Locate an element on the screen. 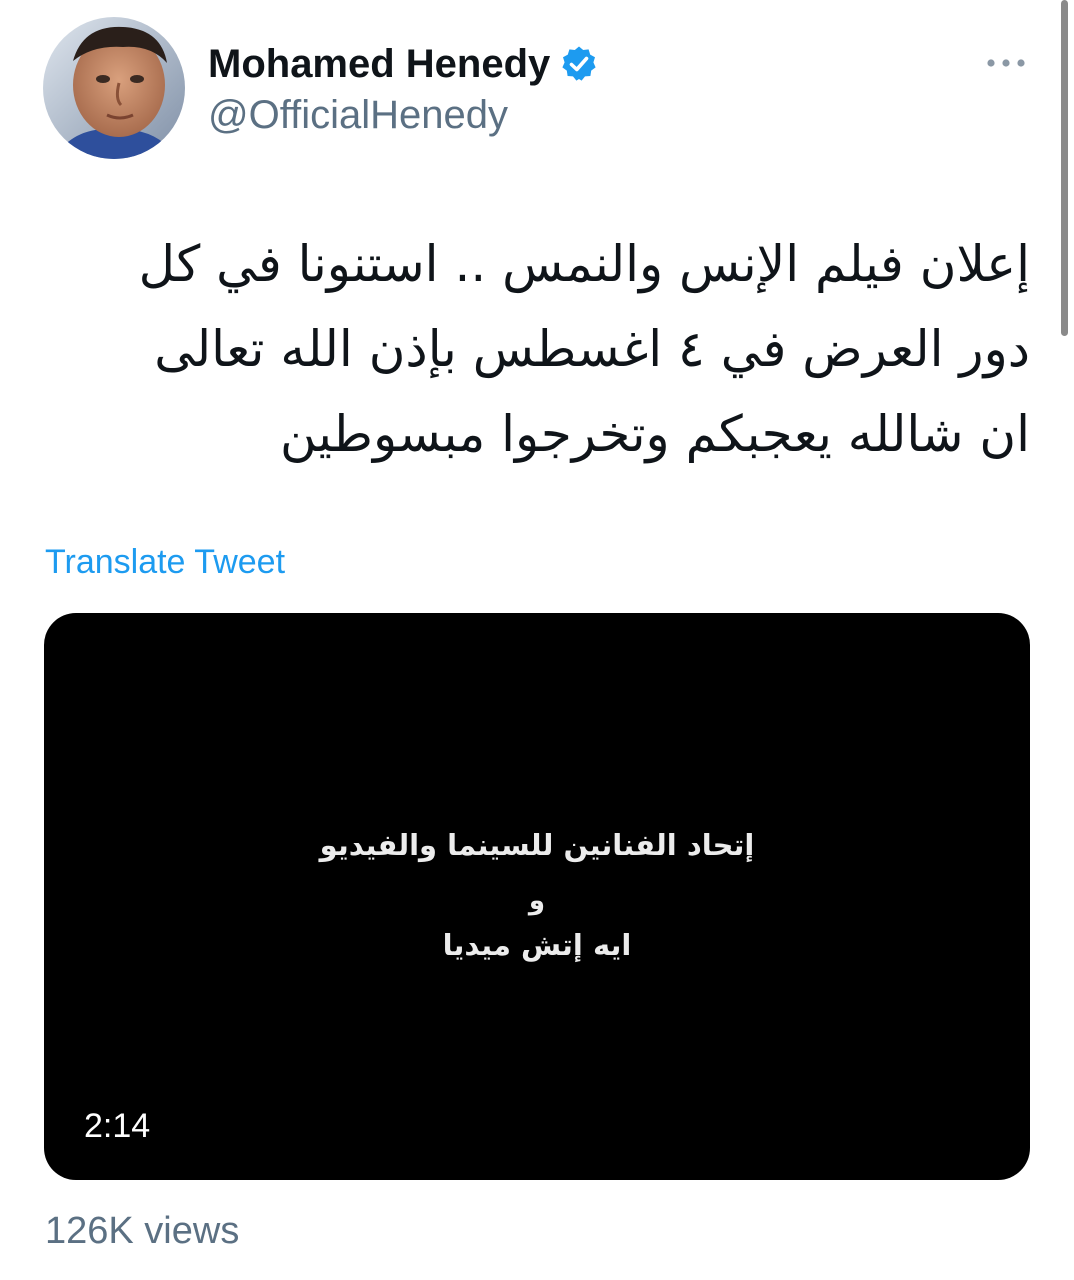 The width and height of the screenshot is (1074, 1280). author-name-row: Mohamed Henedy is located at coordinates (403, 64).